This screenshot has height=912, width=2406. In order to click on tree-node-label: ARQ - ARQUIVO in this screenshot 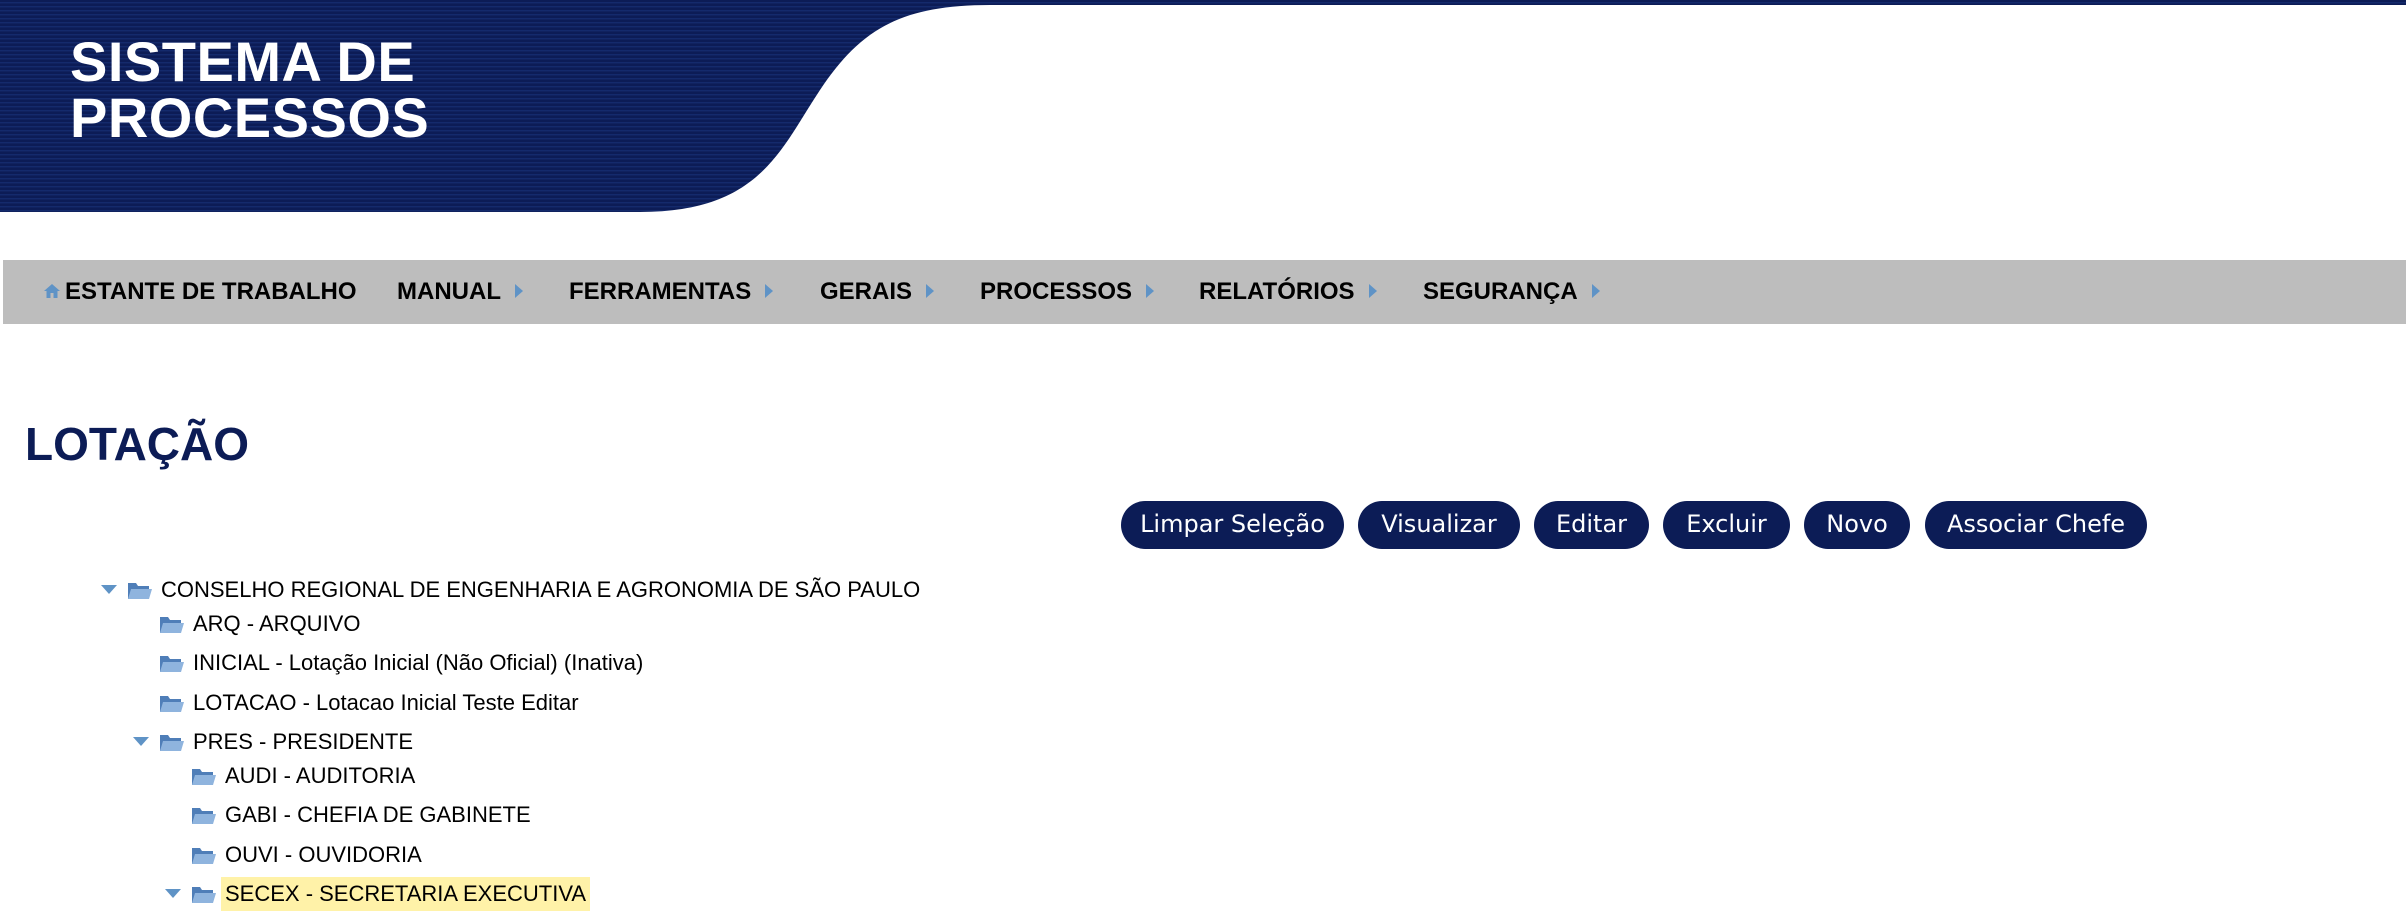, I will do `click(276, 624)`.